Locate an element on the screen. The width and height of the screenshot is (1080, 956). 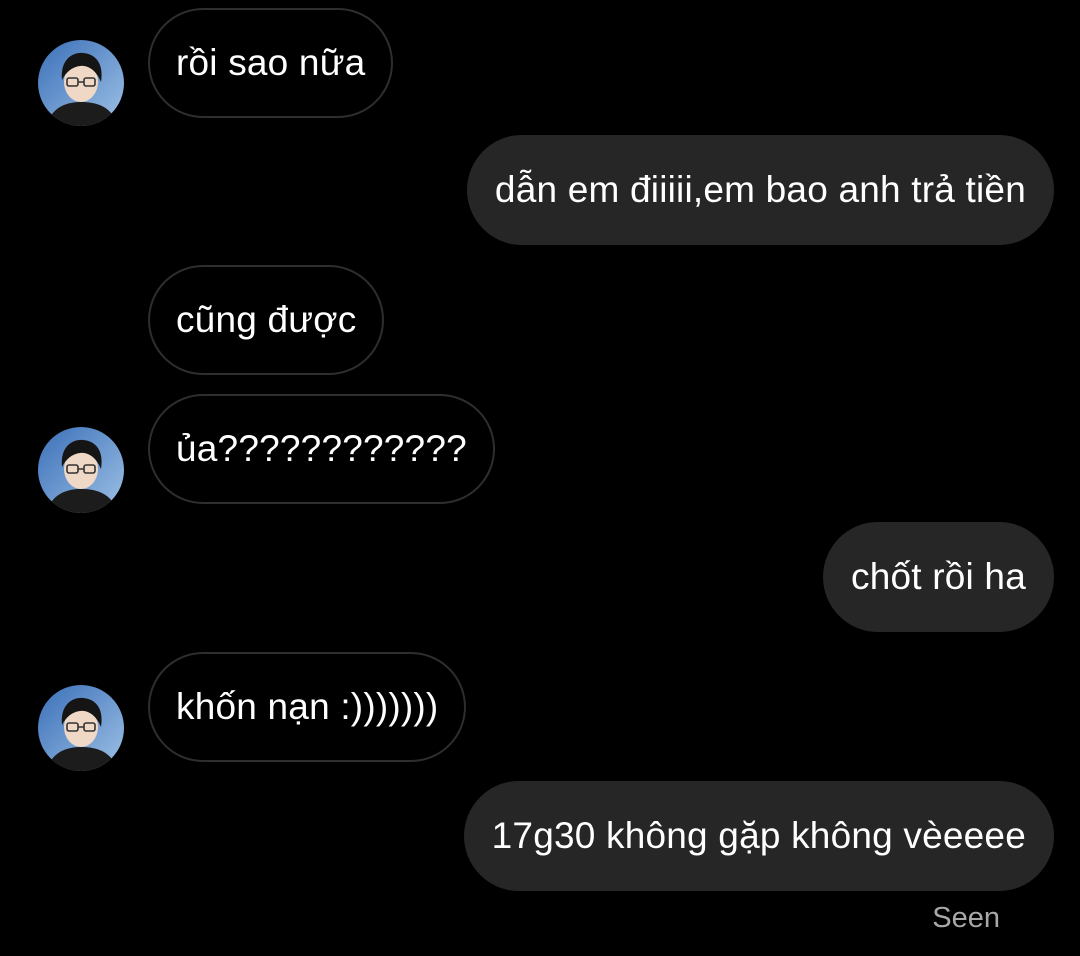
seen-status: Seen is located at coordinates (966, 918).